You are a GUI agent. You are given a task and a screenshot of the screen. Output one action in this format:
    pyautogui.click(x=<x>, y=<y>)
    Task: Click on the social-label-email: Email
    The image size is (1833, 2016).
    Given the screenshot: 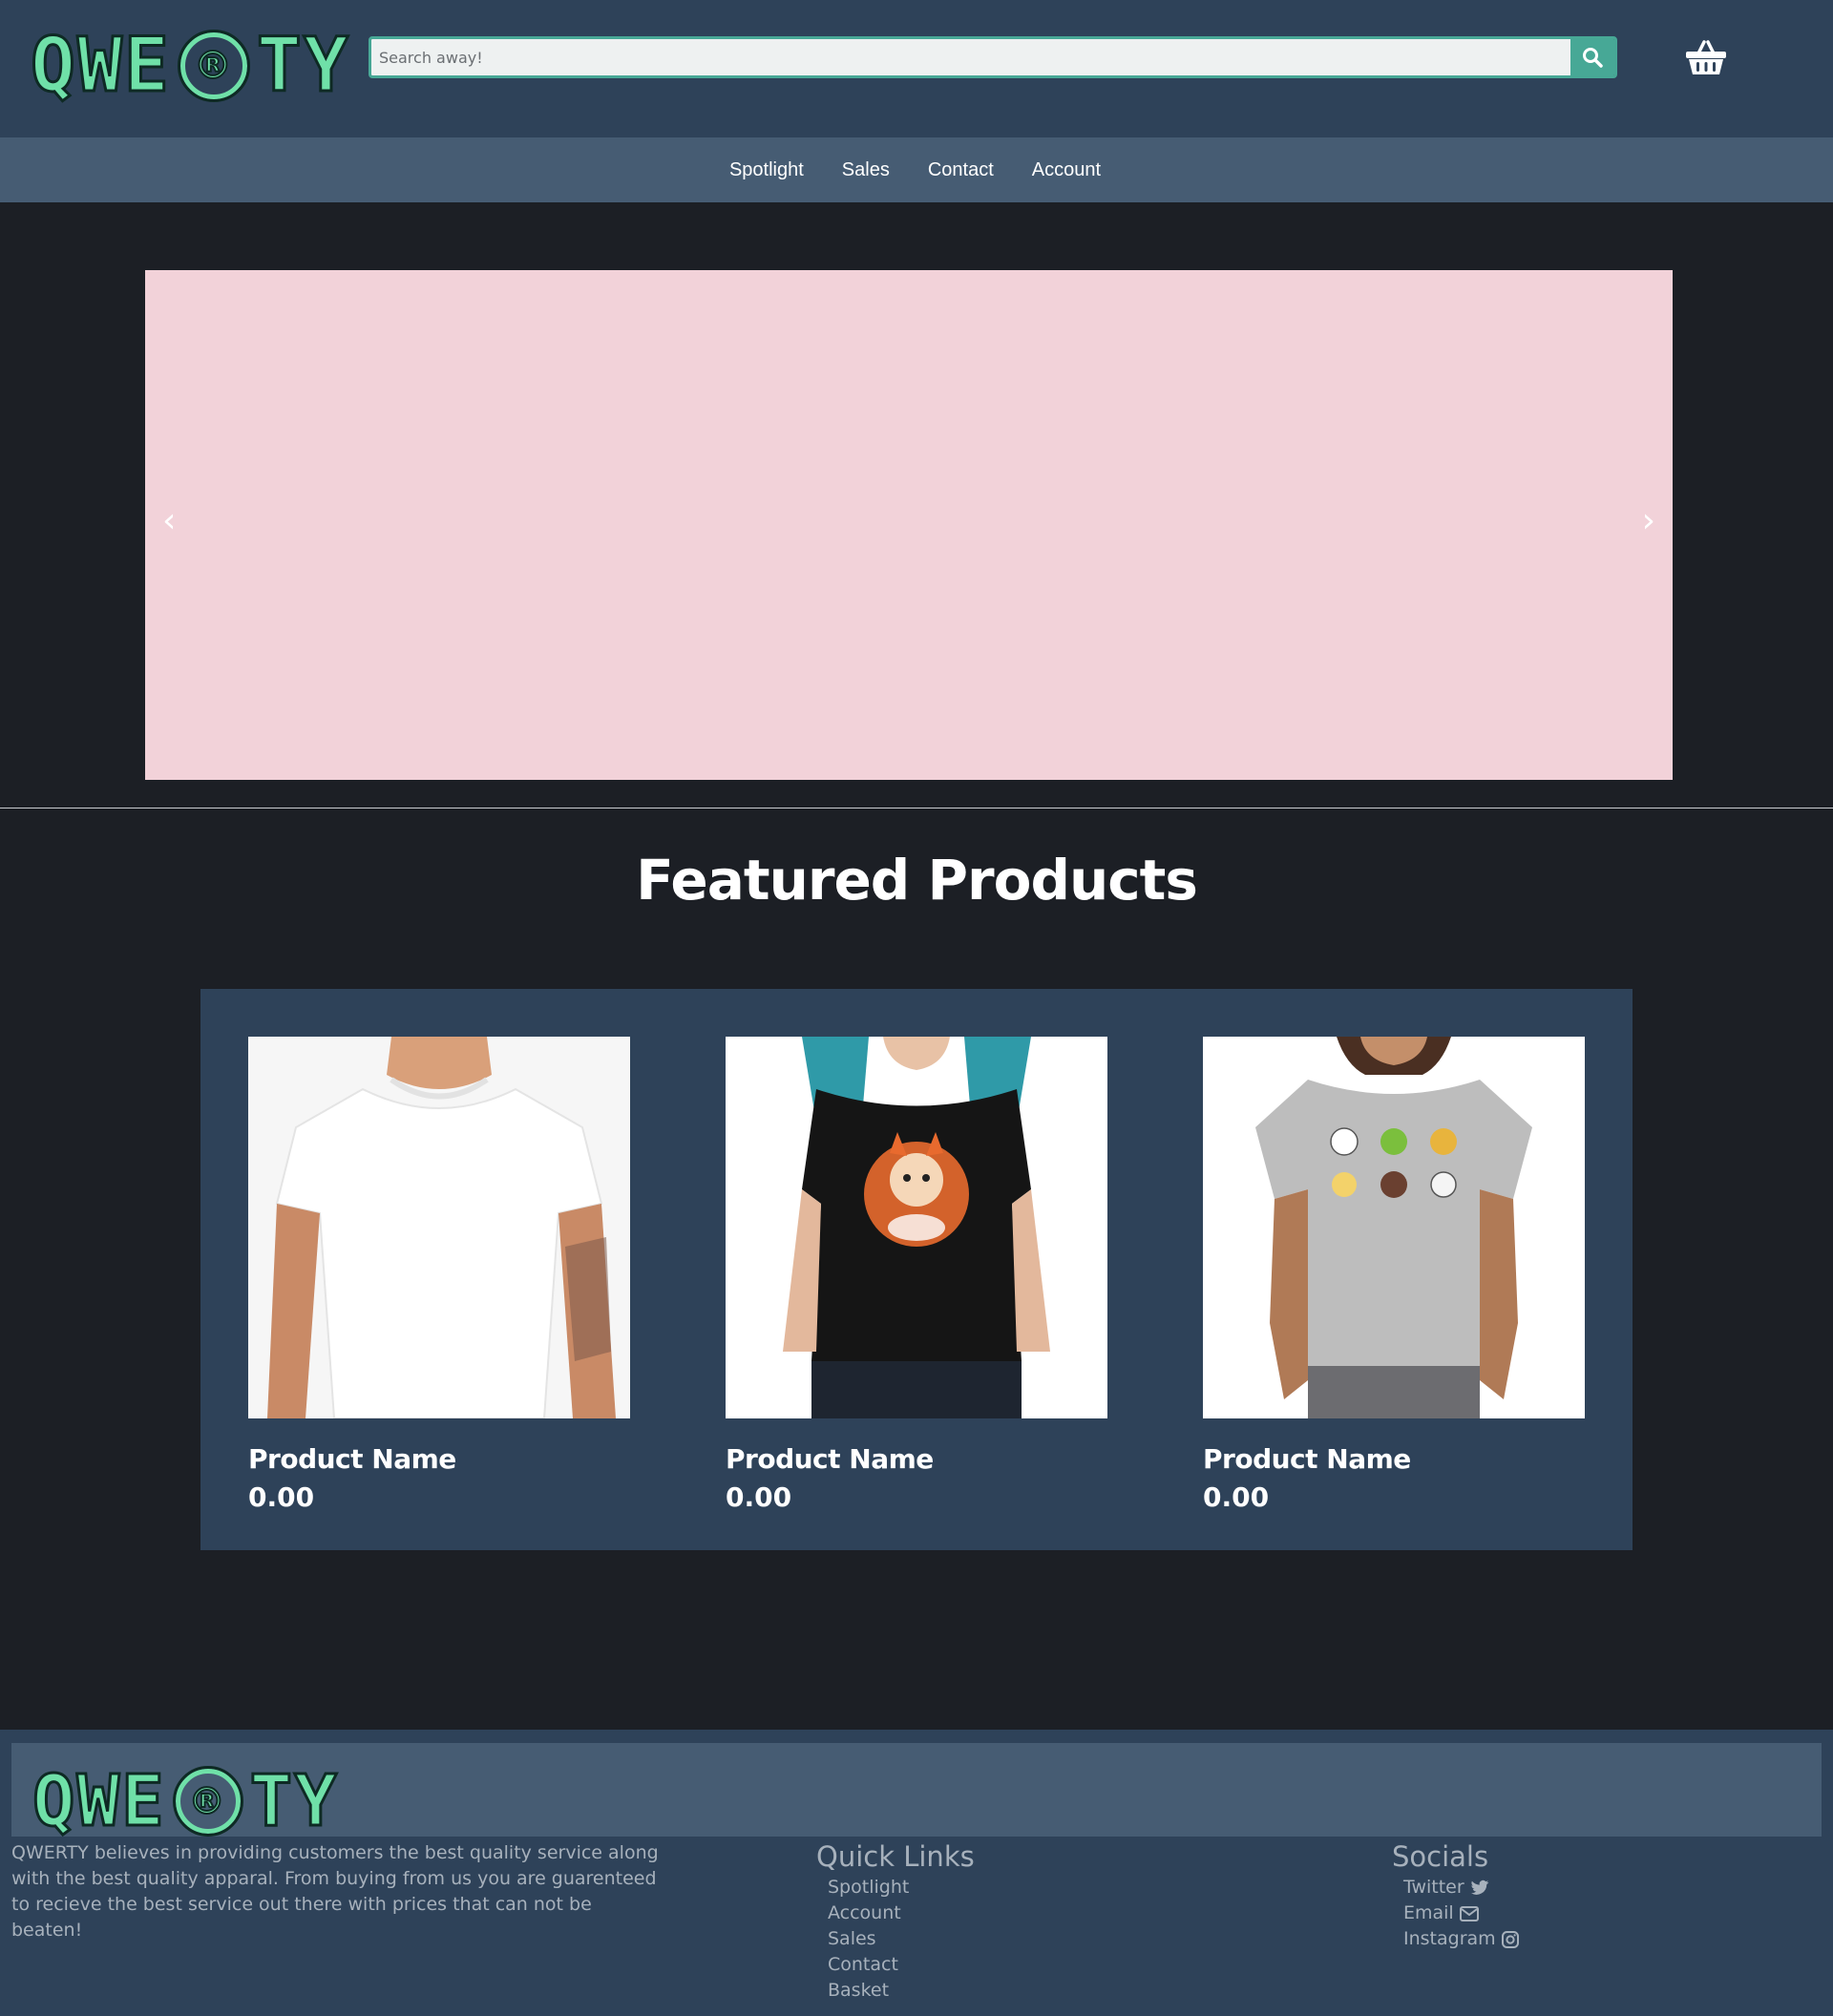 What is the action you would take?
    pyautogui.click(x=1428, y=1913)
    